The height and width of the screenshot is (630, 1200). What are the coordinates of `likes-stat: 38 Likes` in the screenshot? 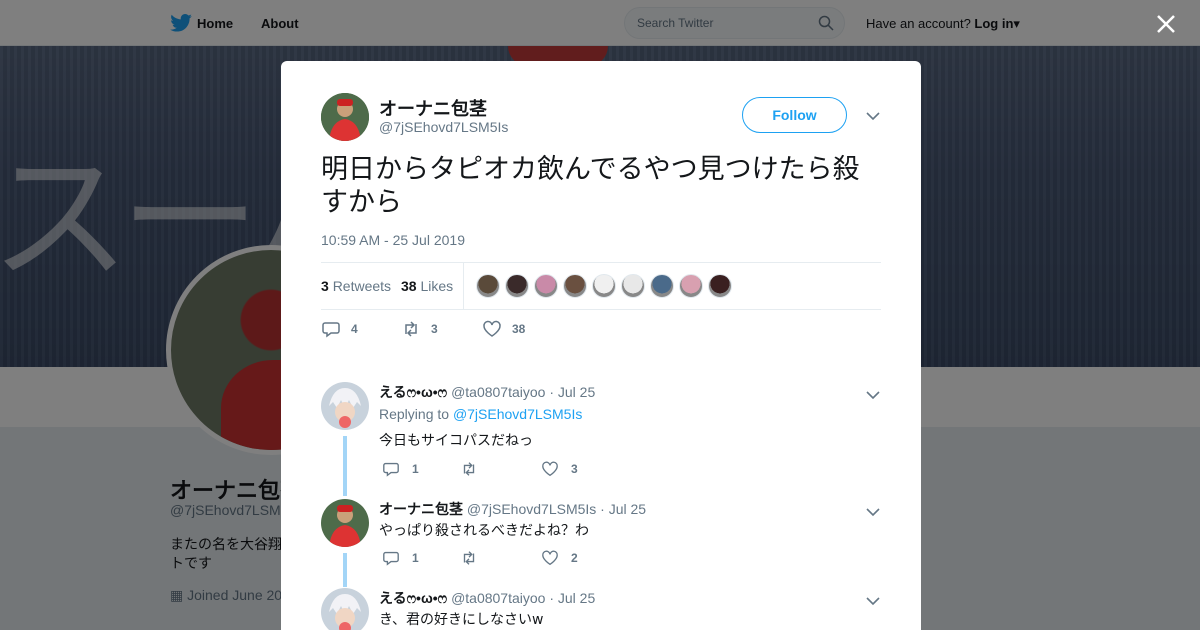 It's located at (427, 286).